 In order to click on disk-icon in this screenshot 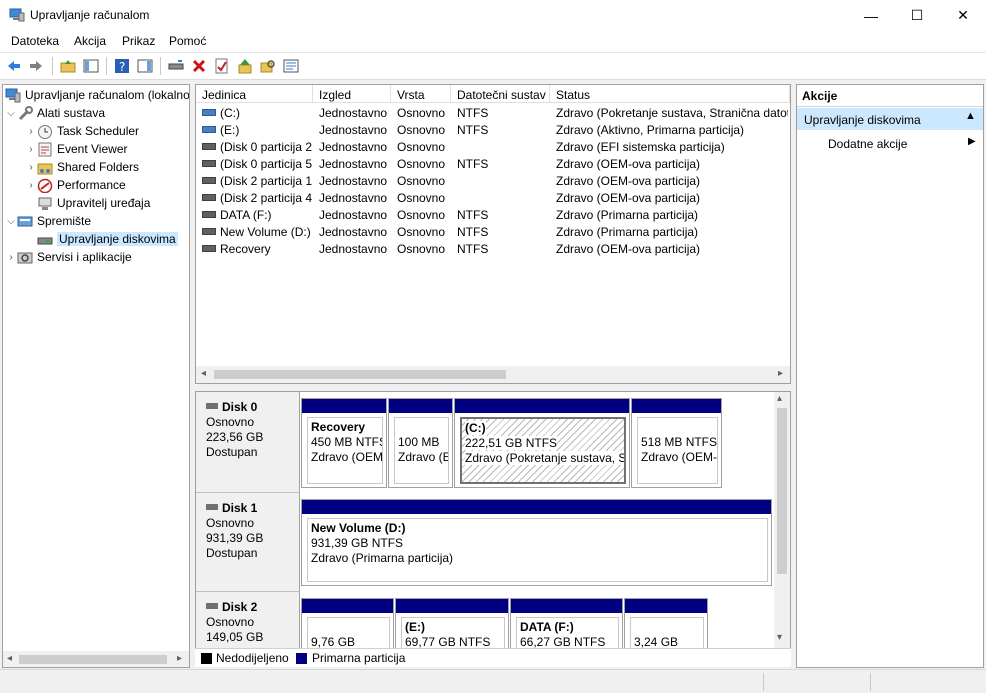, I will do `click(212, 507)`.